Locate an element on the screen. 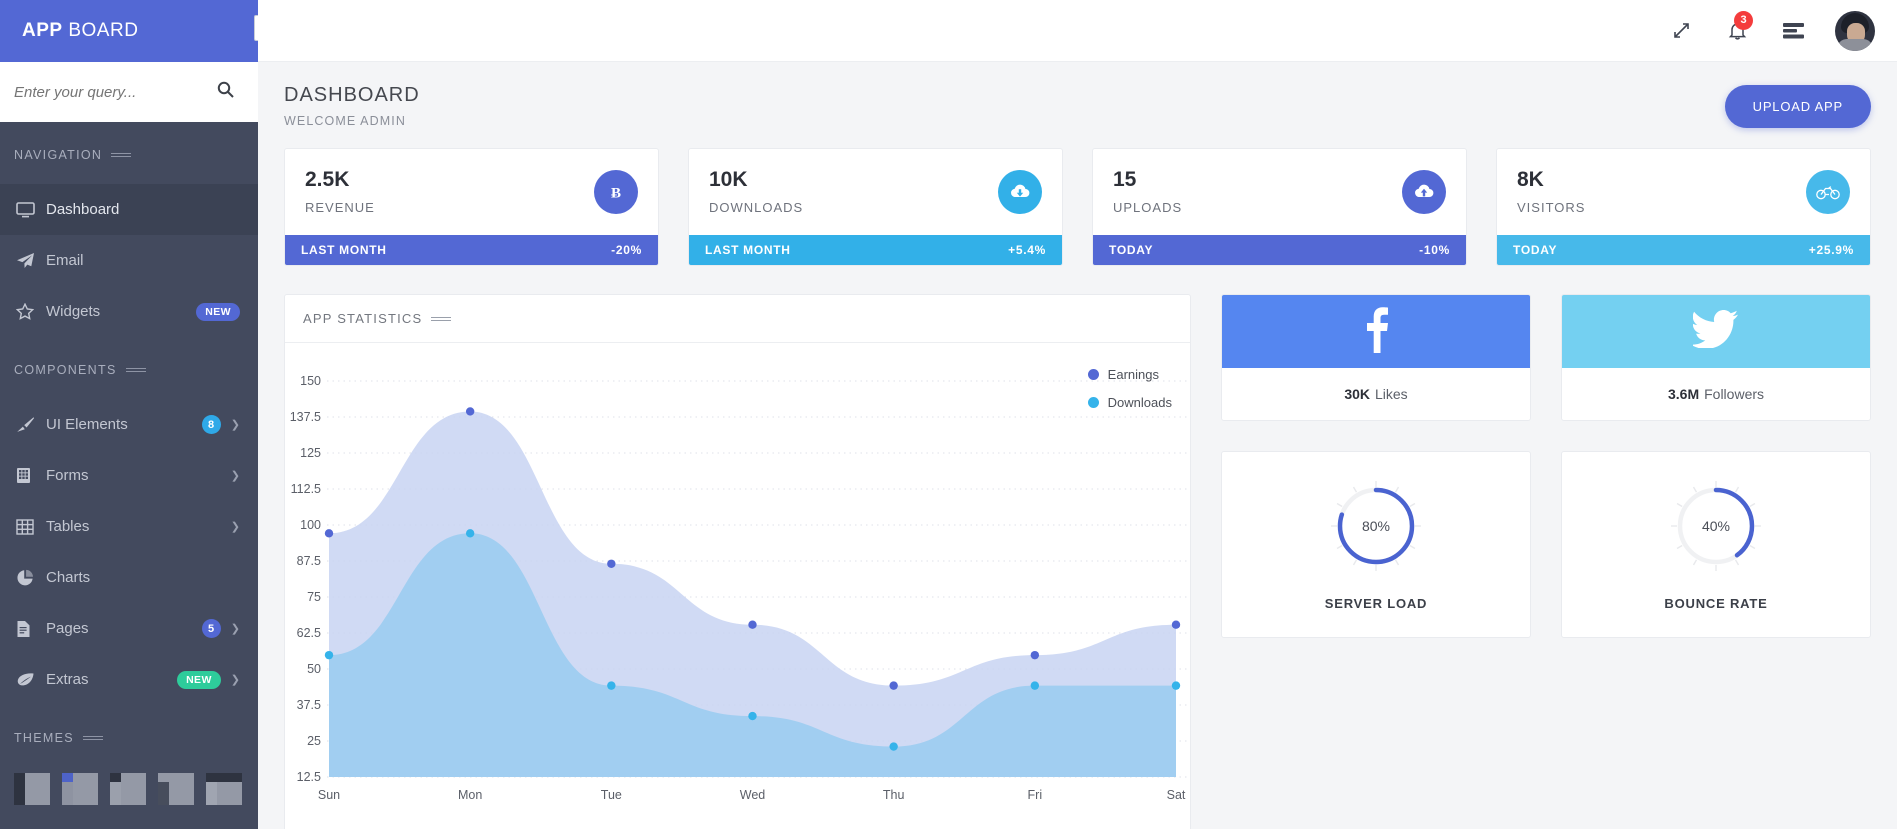 The image size is (1897, 829). sidebar-badge-new: NEW is located at coordinates (199, 679).